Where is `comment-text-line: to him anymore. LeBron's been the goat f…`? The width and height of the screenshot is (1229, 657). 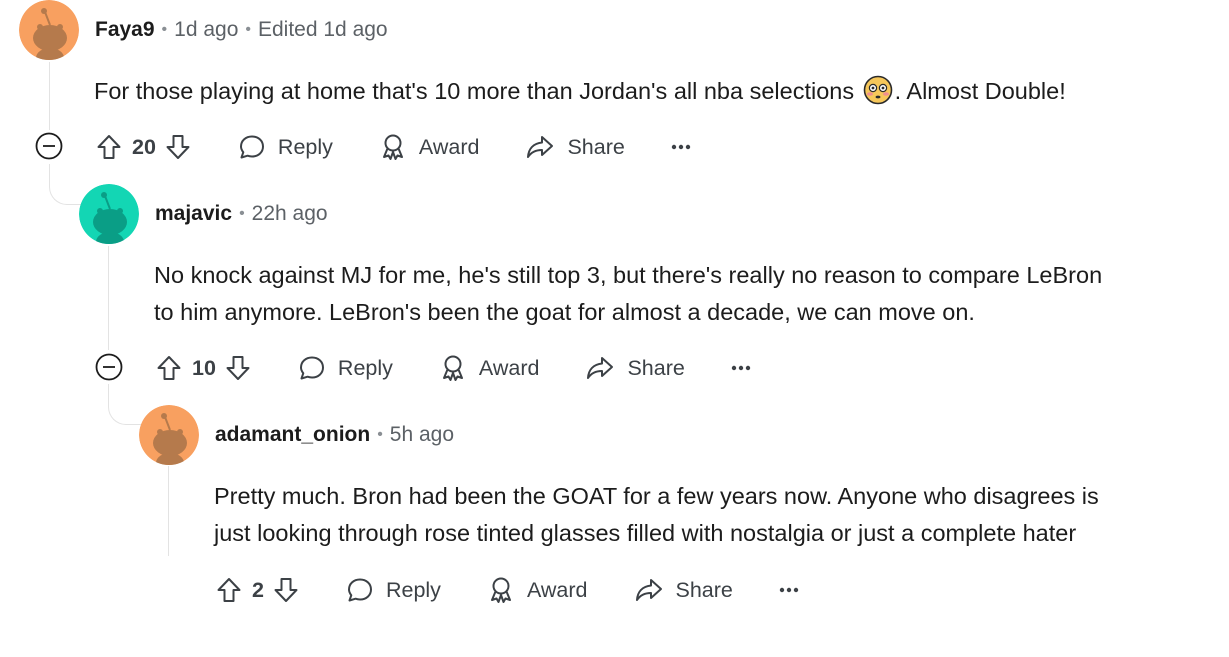
comment-text-line: to him anymore. LeBron's been the goat f… is located at coordinates (564, 312).